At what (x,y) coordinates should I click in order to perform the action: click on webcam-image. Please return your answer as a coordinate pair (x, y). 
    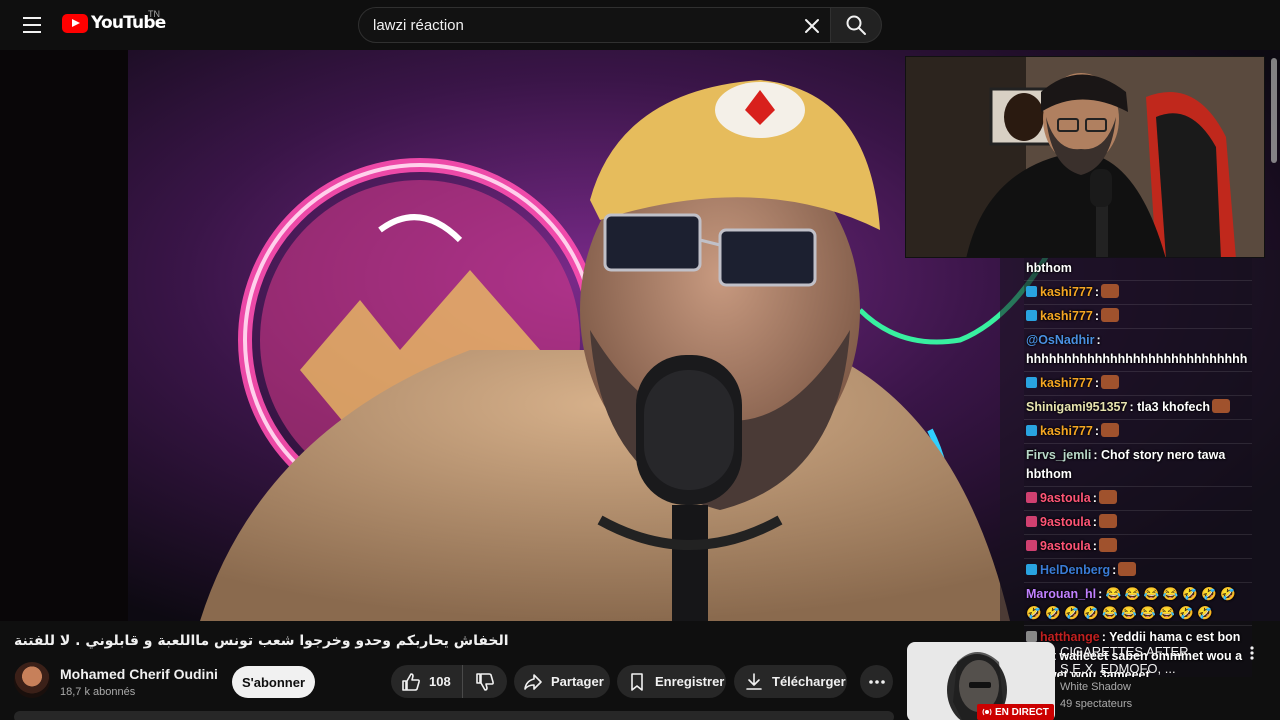
    Looking at the image, I should click on (1085, 157).